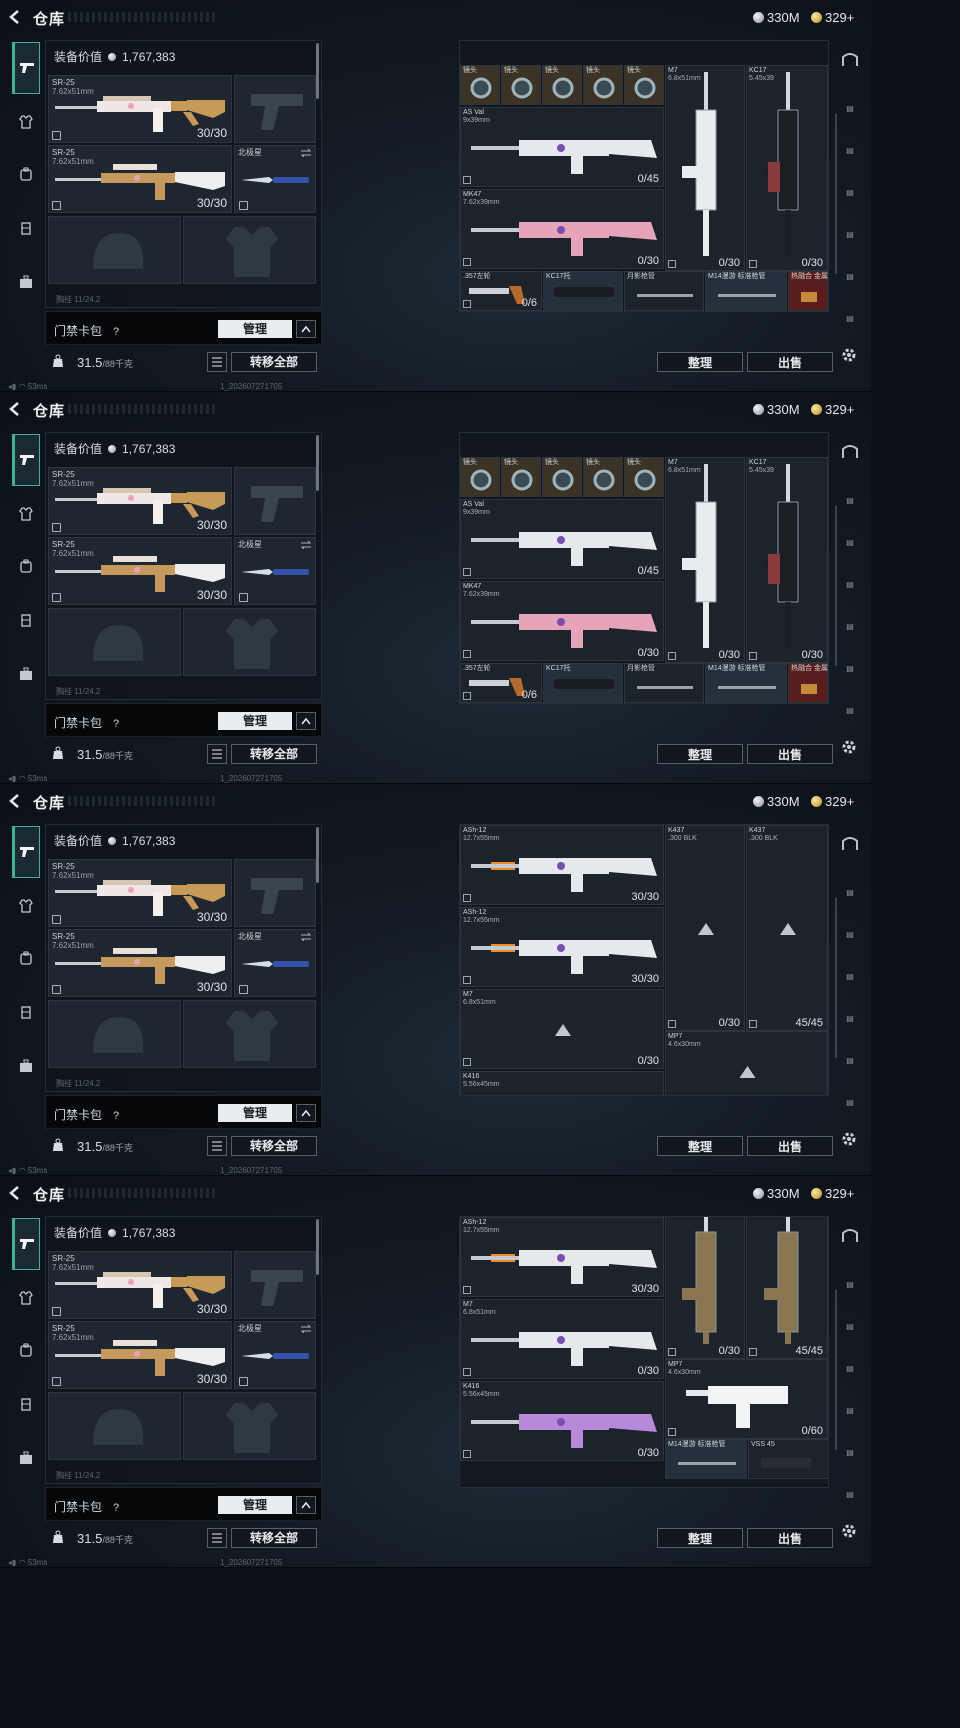  What do you see at coordinates (562, 229) in the screenshot?
I see `stash-item-cell: MK47 7.62x39mm 0/30` at bounding box center [562, 229].